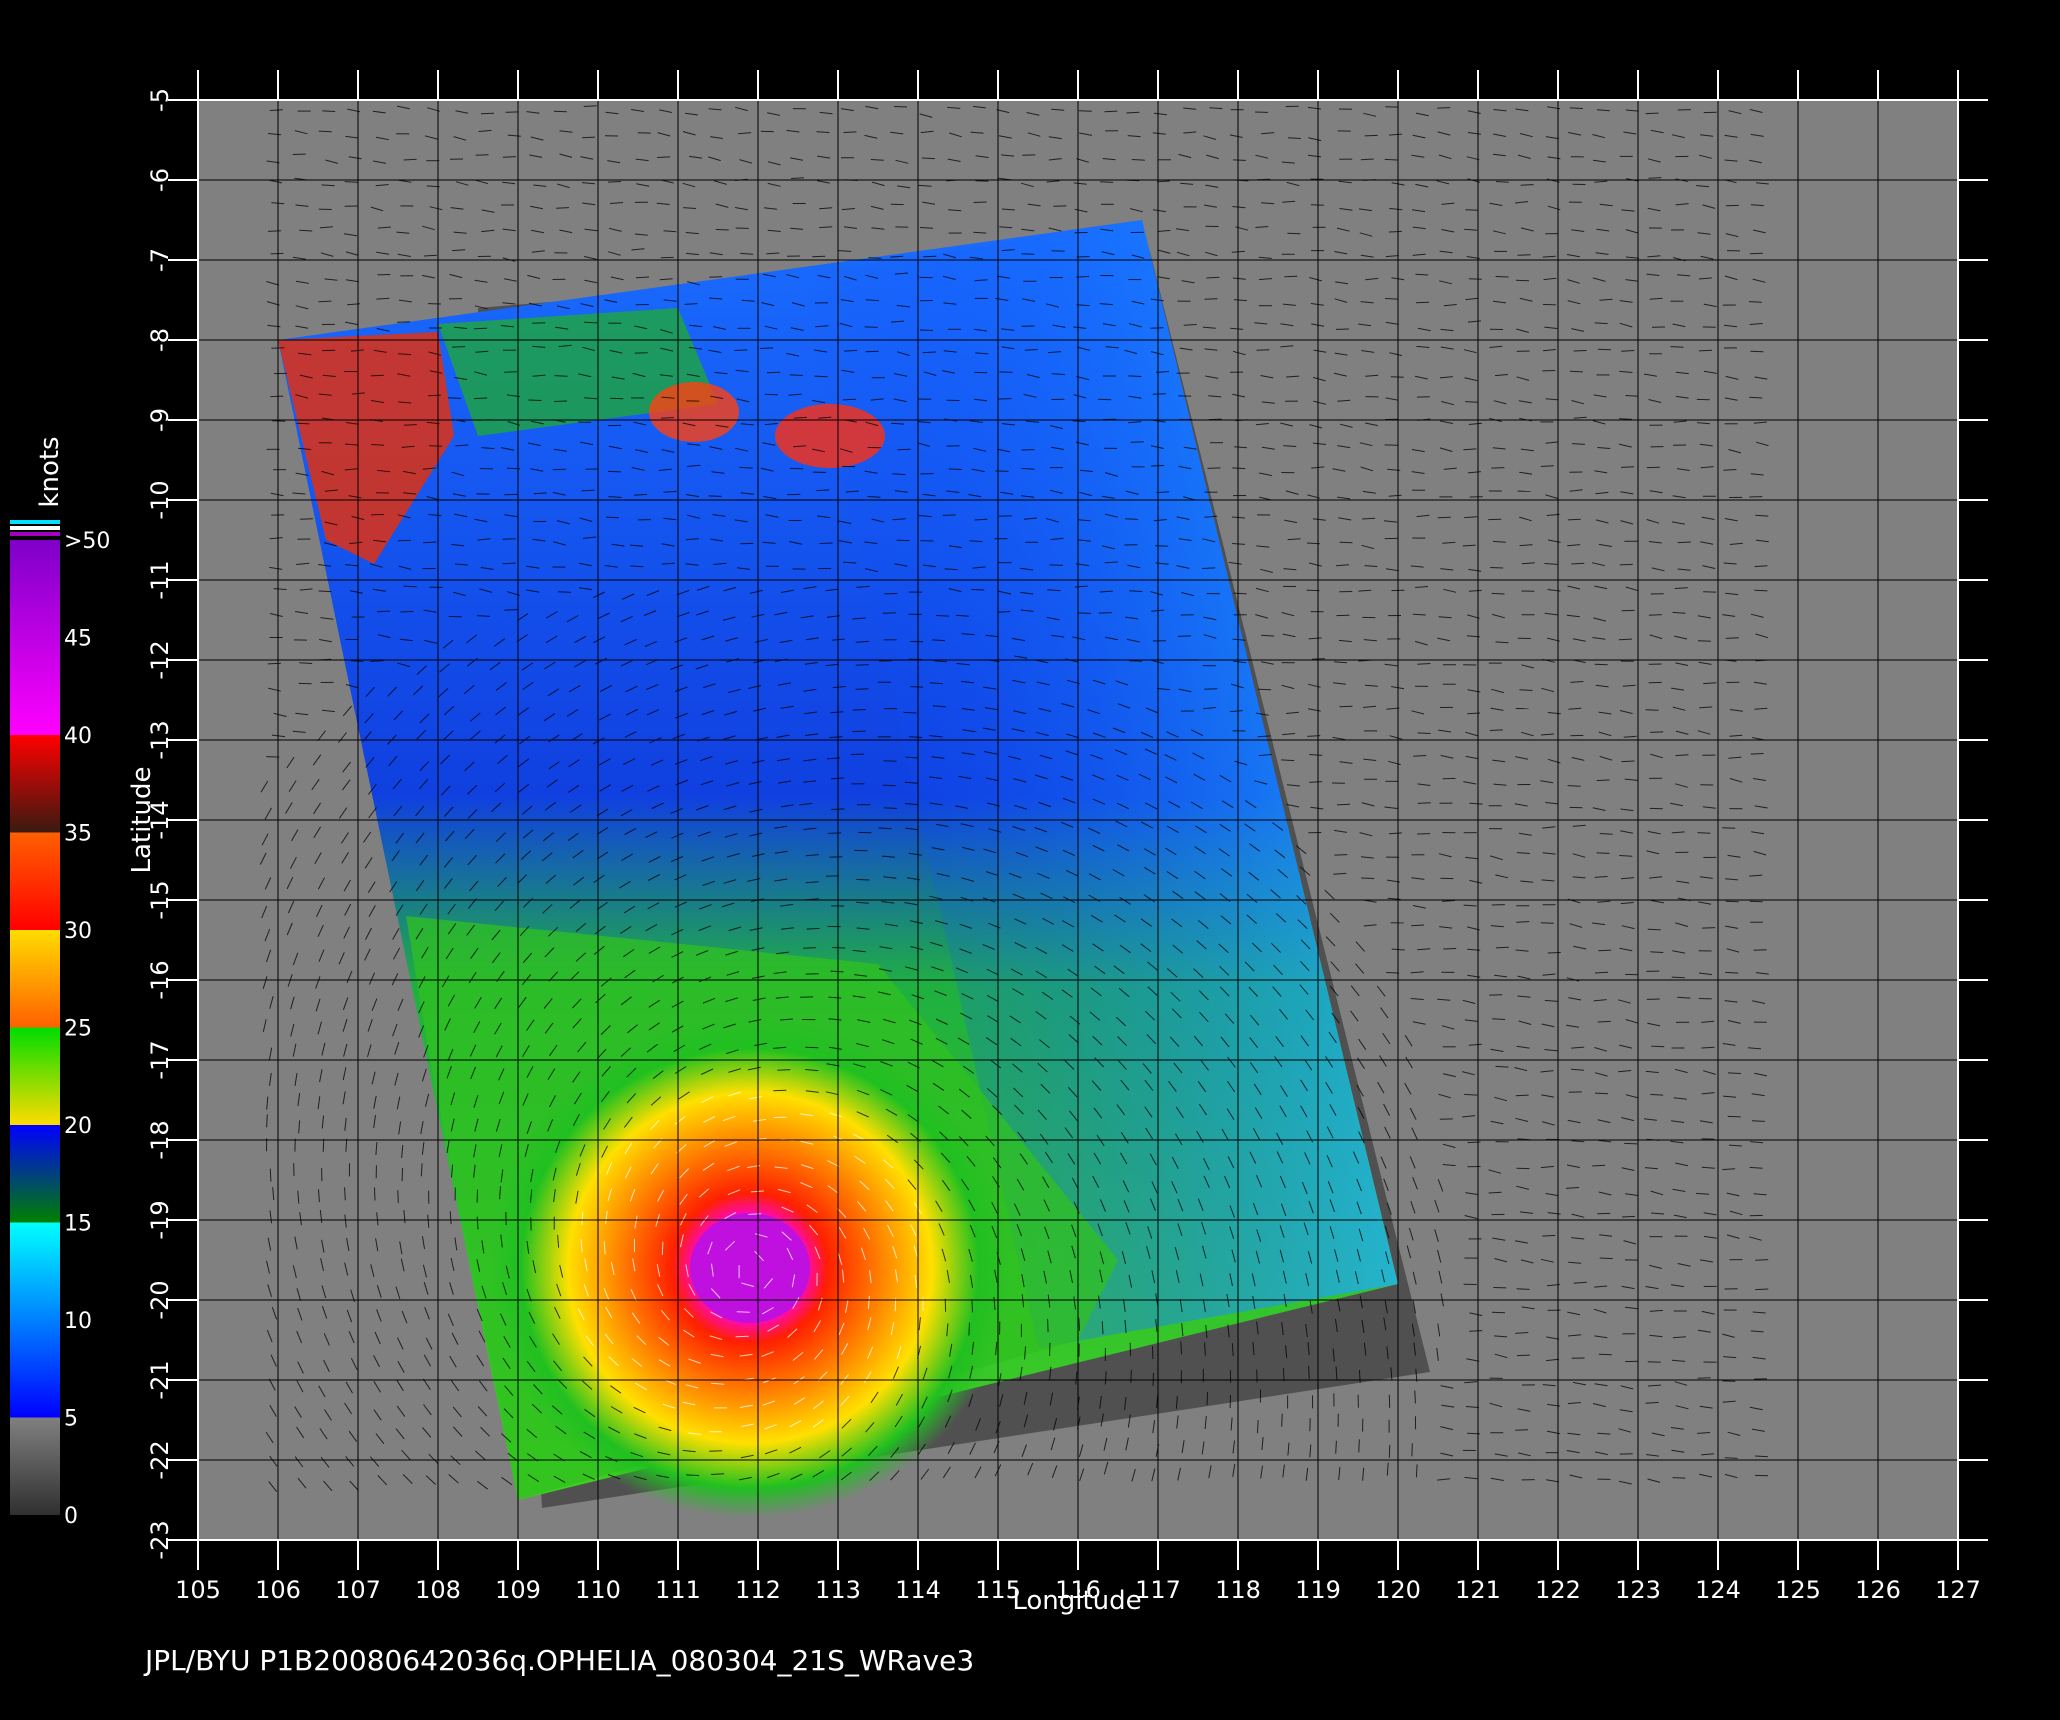  What do you see at coordinates (1398, 1590) in the screenshot?
I see `x-tick-label: 120` at bounding box center [1398, 1590].